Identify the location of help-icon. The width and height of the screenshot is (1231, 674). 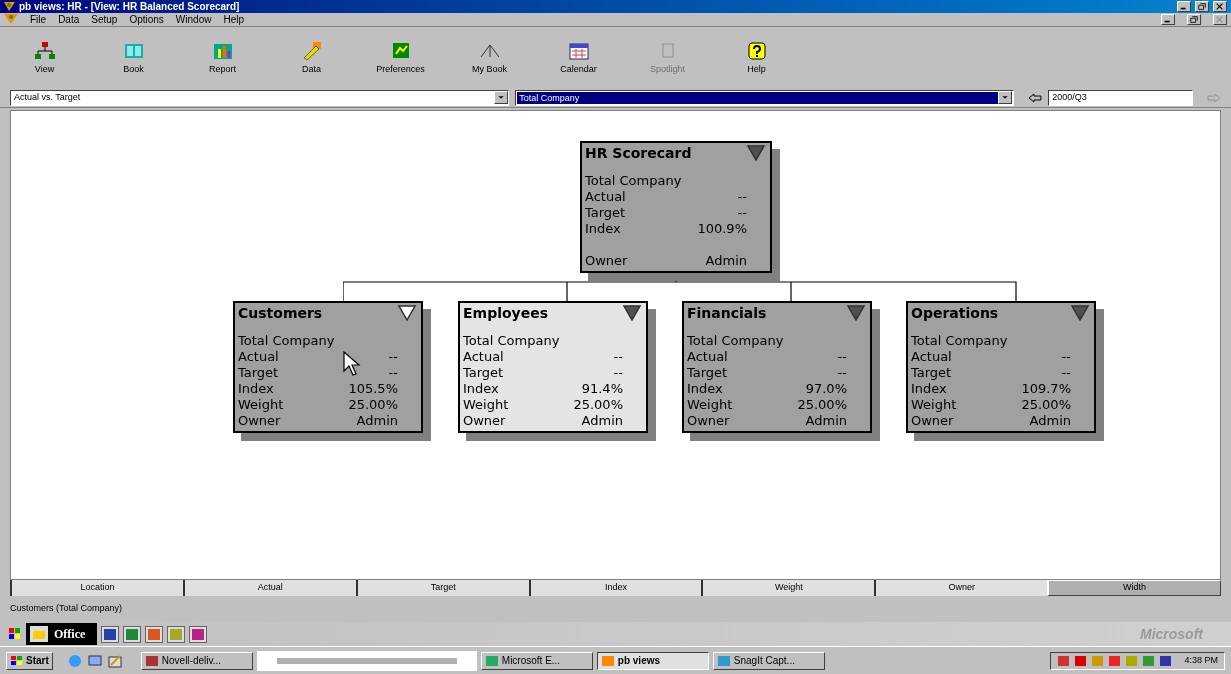
(756, 51).